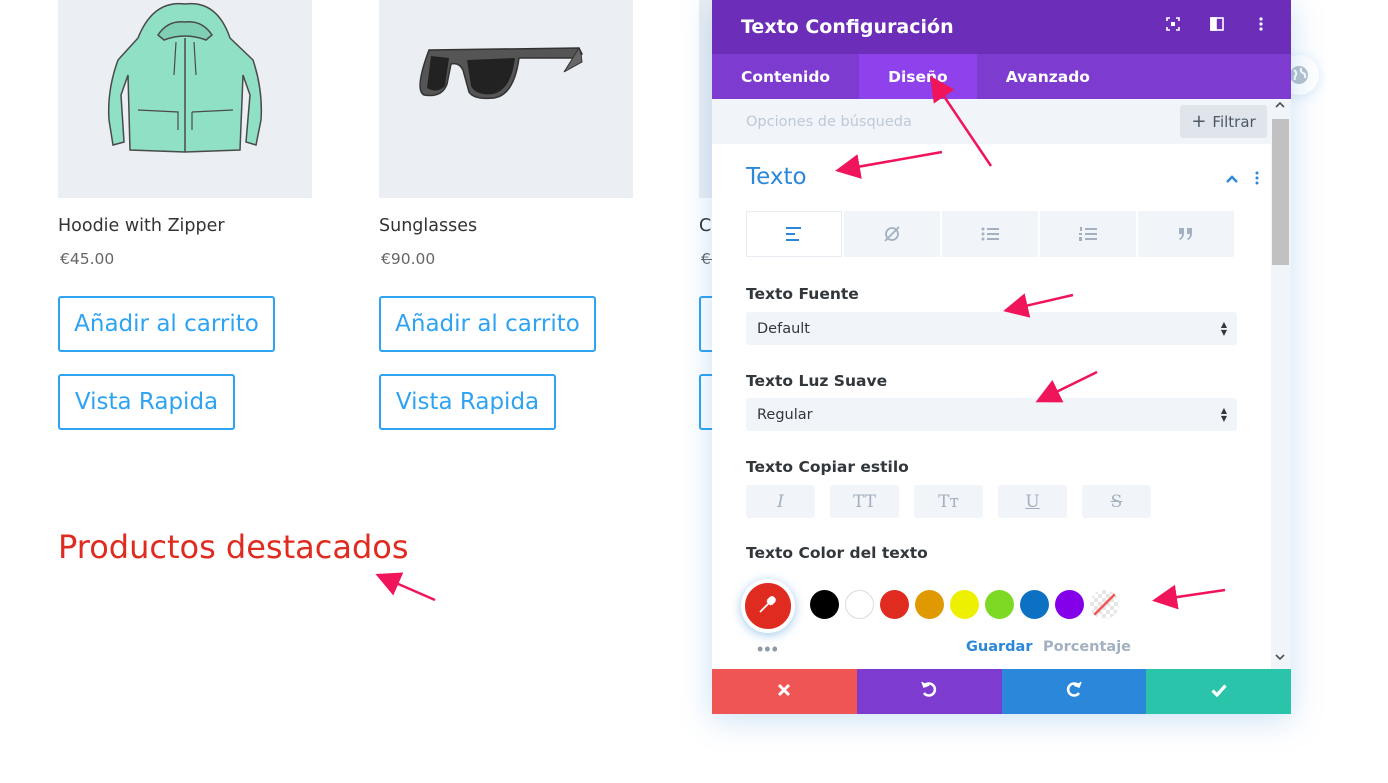 Image resolution: width=1388 pixels, height=783 pixels. I want to click on font-select: Default ▲ ▼, so click(991, 328).